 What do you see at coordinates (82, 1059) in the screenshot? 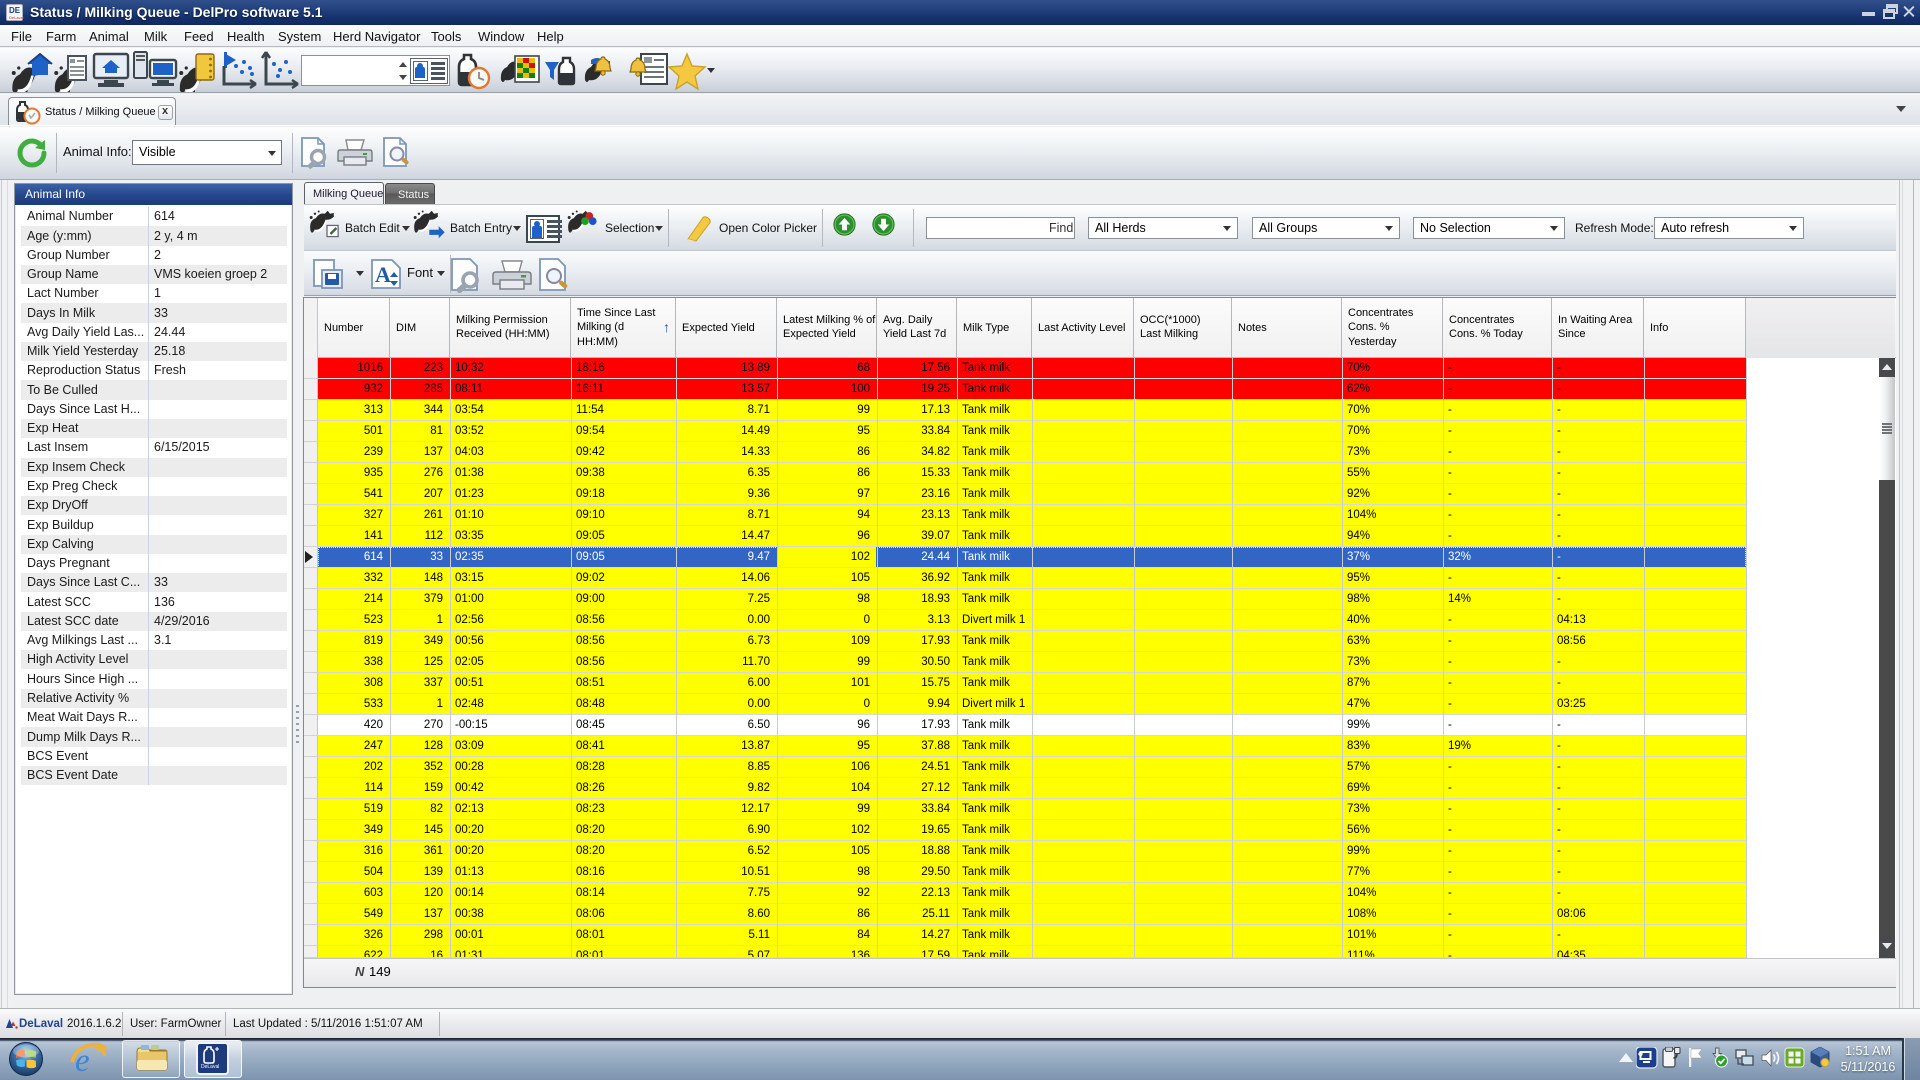
I see `svg-text: e` at bounding box center [82, 1059].